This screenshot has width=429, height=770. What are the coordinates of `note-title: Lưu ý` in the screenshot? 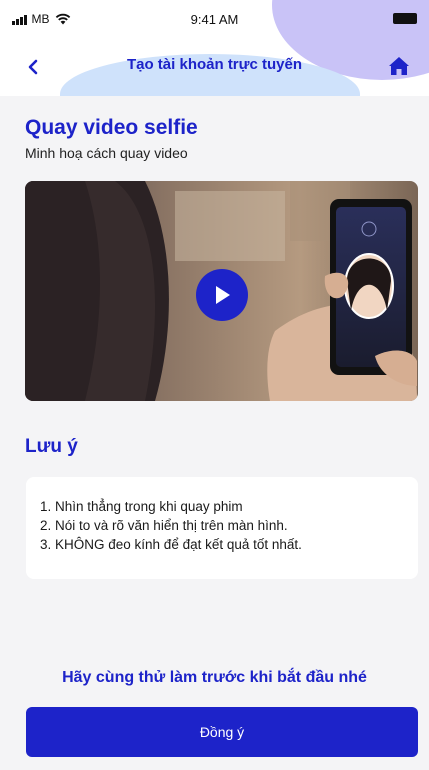 It's located at (51, 446).